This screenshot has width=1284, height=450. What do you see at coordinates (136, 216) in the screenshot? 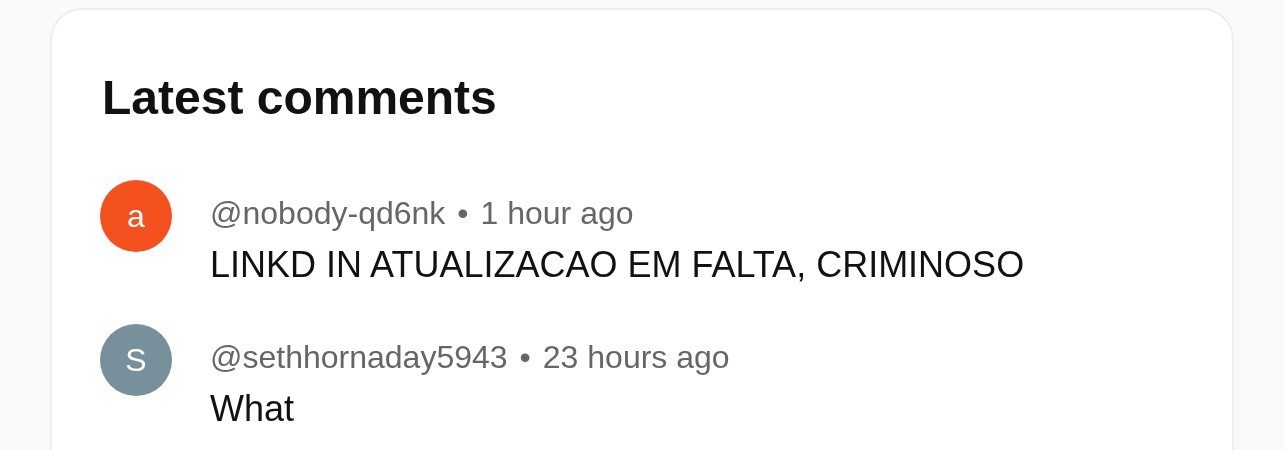
I see `user-avatar: a` at bounding box center [136, 216].